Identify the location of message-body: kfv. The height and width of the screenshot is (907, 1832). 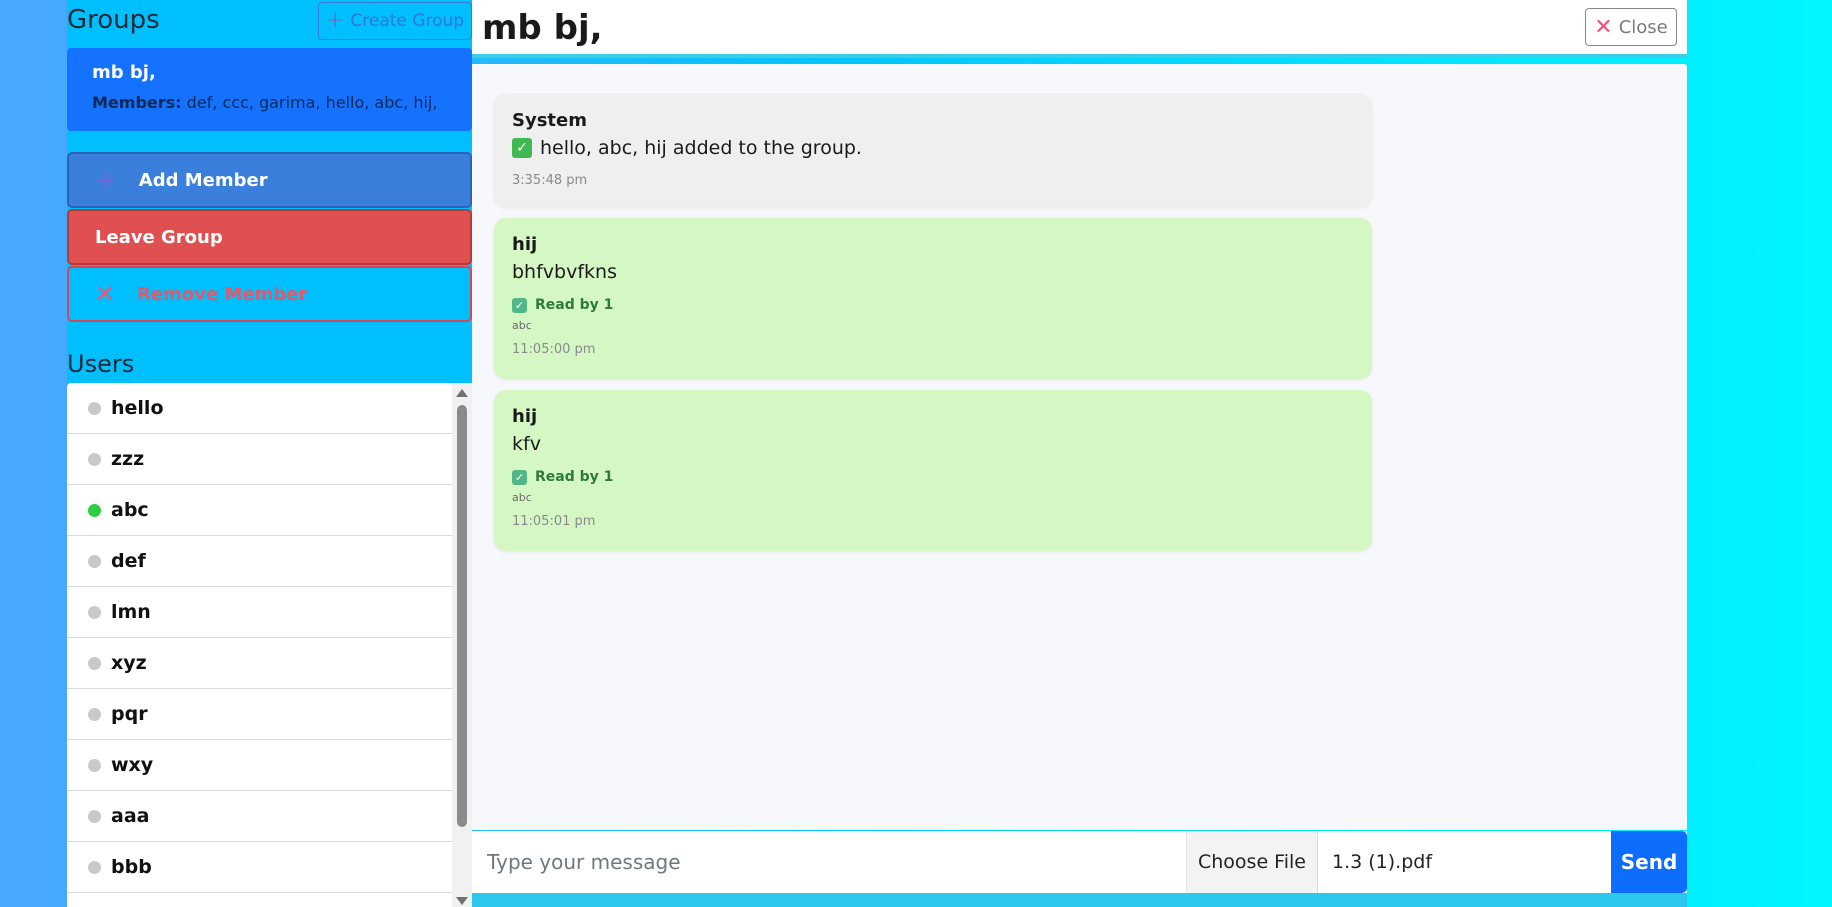
(526, 444).